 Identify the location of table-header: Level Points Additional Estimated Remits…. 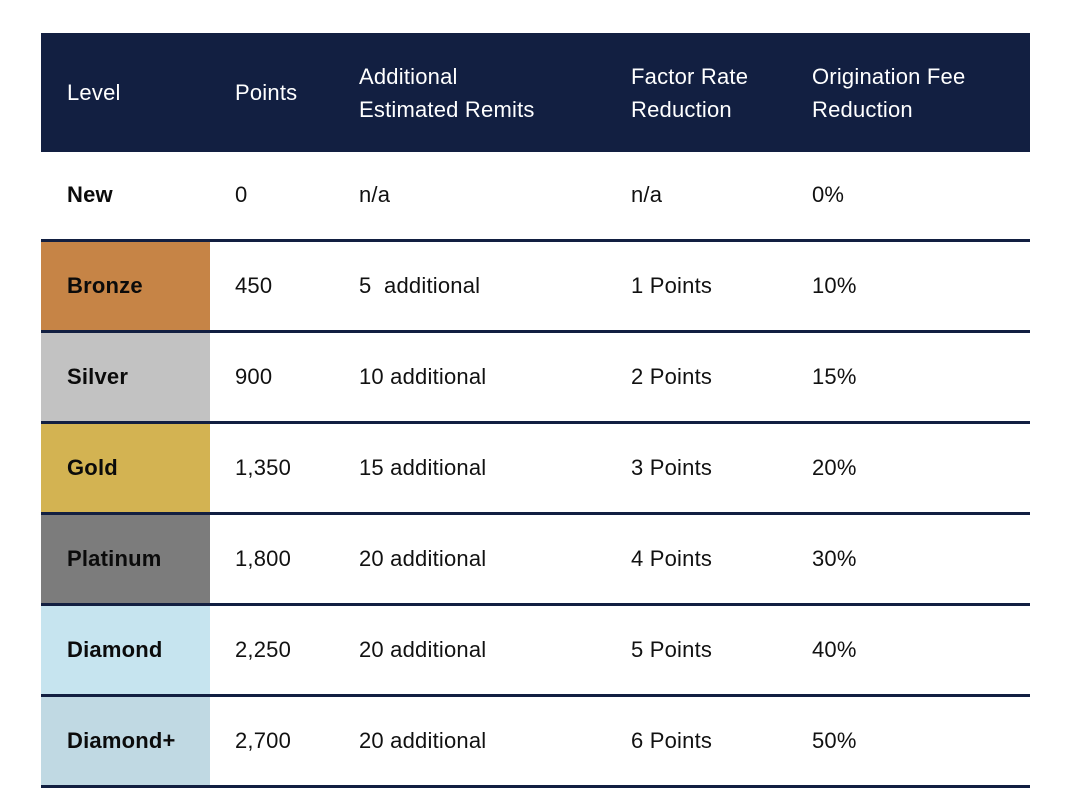
(535, 92).